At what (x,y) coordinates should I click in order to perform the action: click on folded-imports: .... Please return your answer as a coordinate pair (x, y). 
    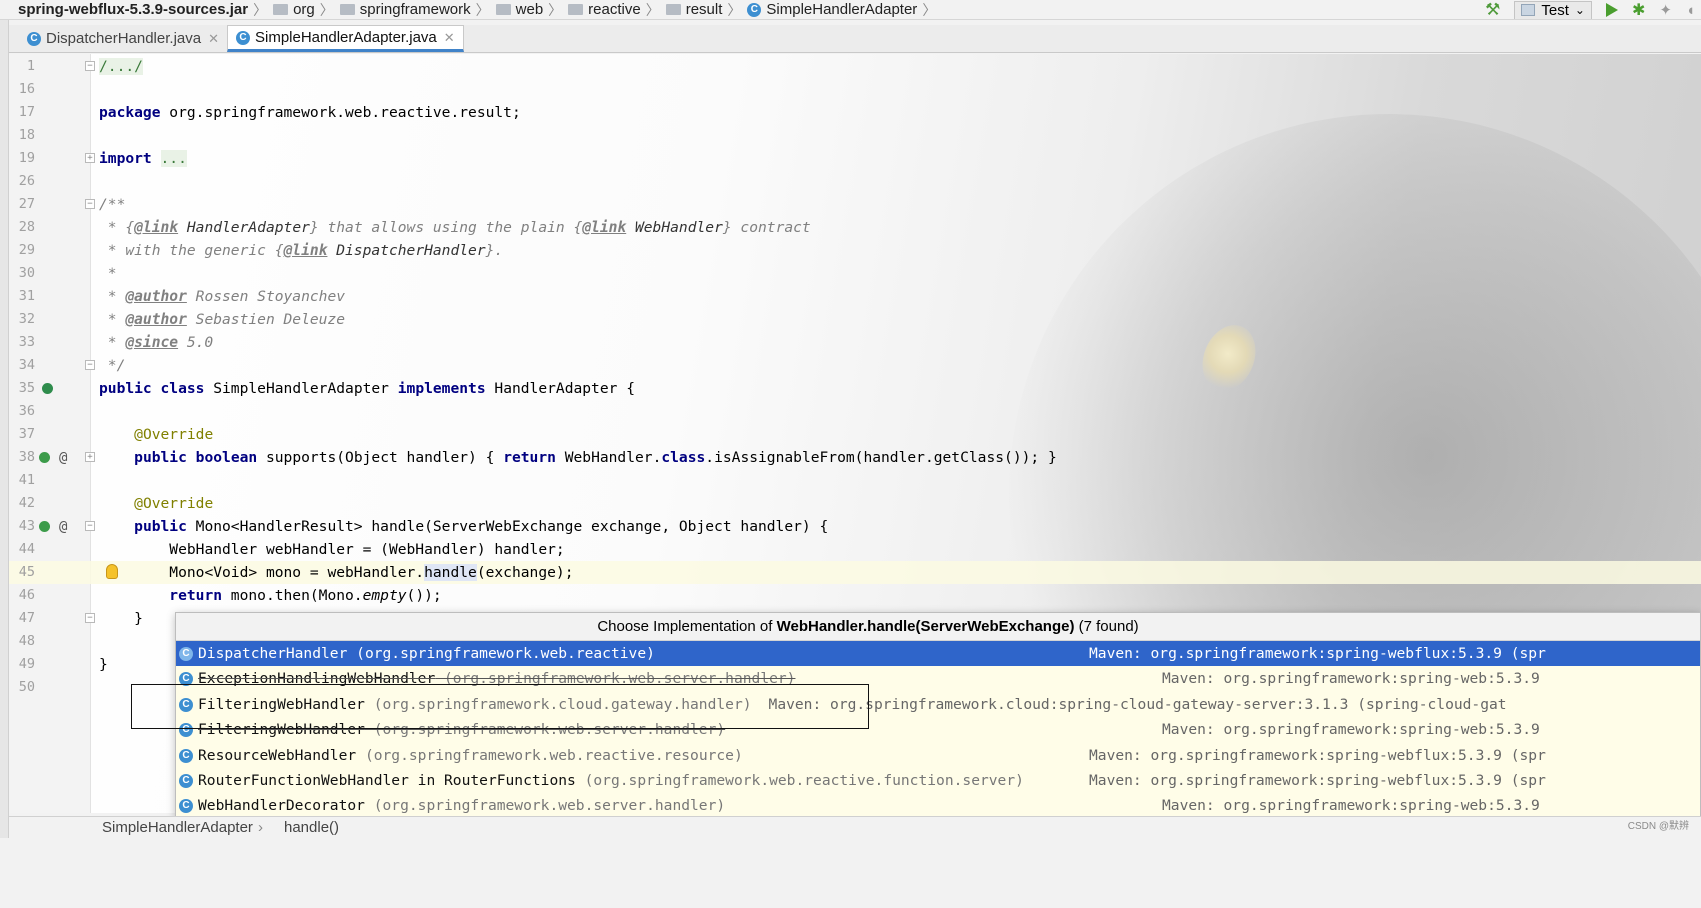
    Looking at the image, I should click on (173, 158).